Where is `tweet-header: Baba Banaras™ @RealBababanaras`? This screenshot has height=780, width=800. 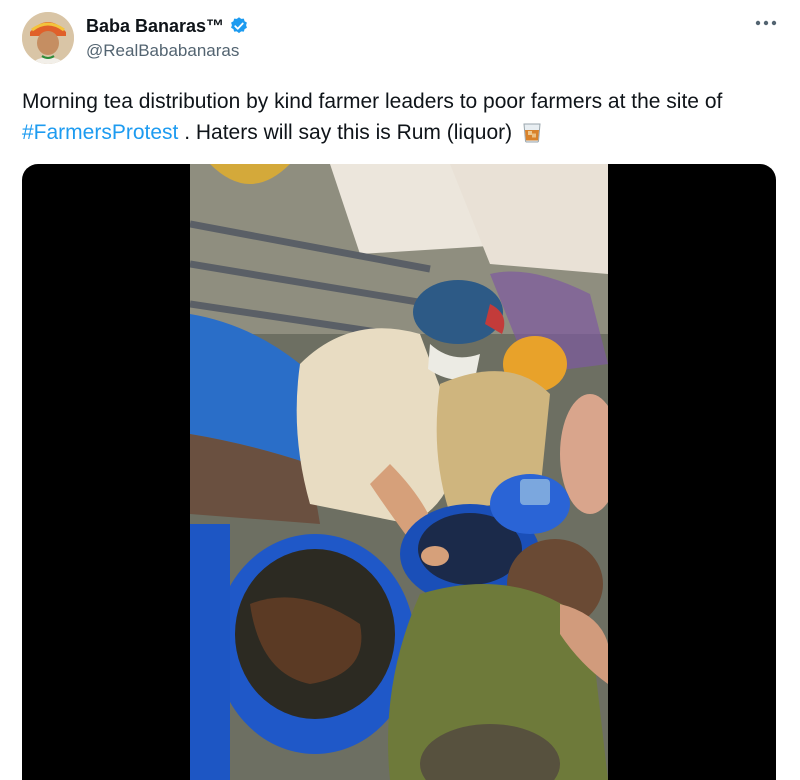
tweet-header: Baba Banaras™ @RealBababanaras is located at coordinates (401, 40).